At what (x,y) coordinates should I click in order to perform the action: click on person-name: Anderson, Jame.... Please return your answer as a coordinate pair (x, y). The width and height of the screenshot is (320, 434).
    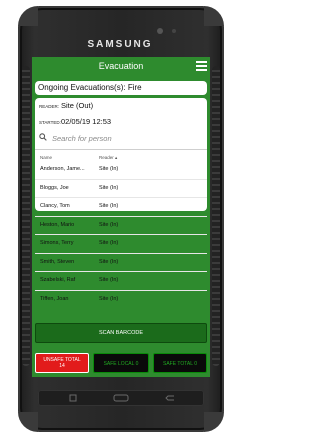
    Looking at the image, I should click on (62, 169).